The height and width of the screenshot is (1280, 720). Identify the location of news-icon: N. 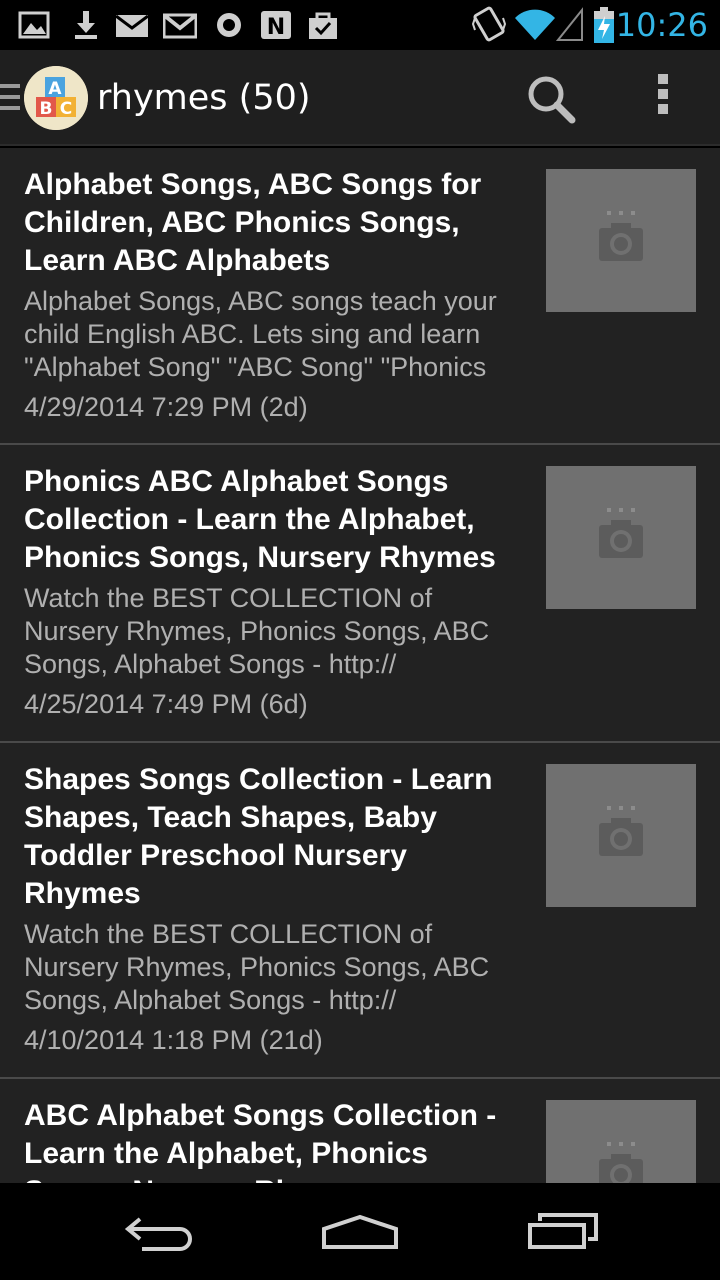
(276, 25).